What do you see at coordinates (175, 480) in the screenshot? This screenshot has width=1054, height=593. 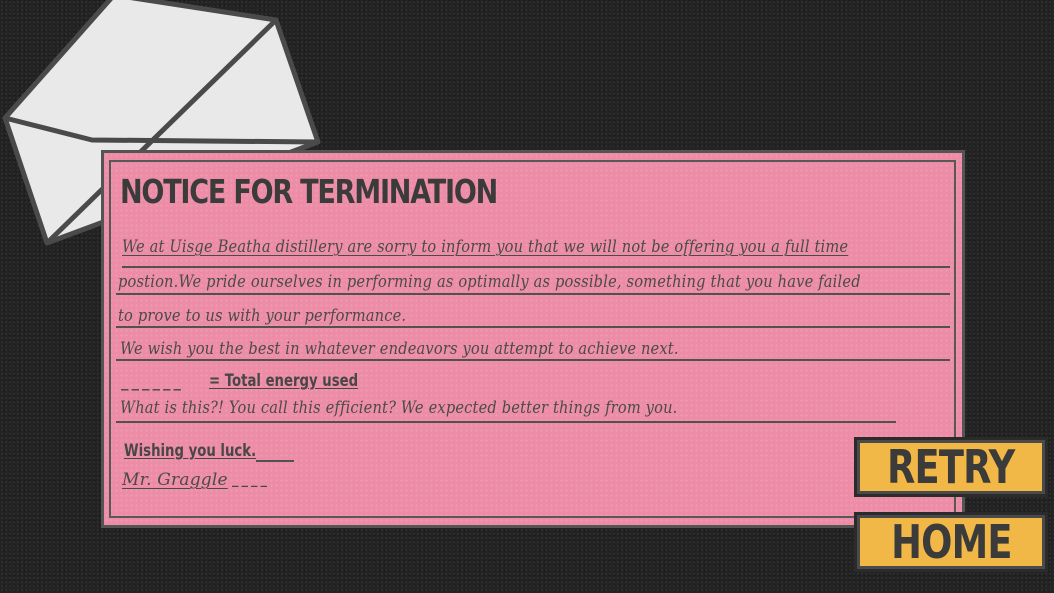 I see `signature: Mr. Graggle` at bounding box center [175, 480].